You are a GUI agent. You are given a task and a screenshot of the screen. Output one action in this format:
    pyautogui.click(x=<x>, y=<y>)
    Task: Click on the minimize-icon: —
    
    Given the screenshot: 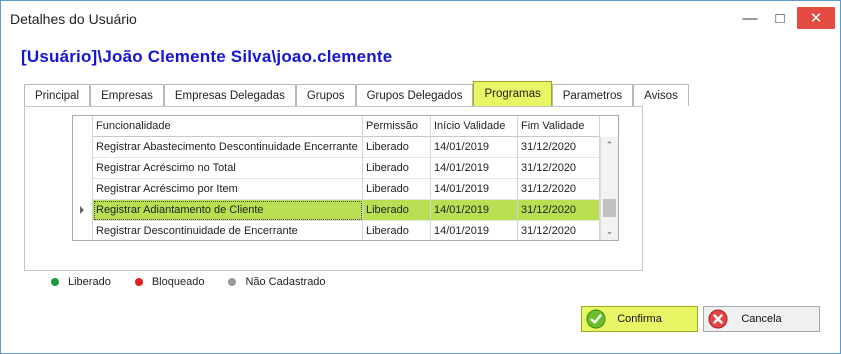 What is the action you would take?
    pyautogui.click(x=750, y=18)
    